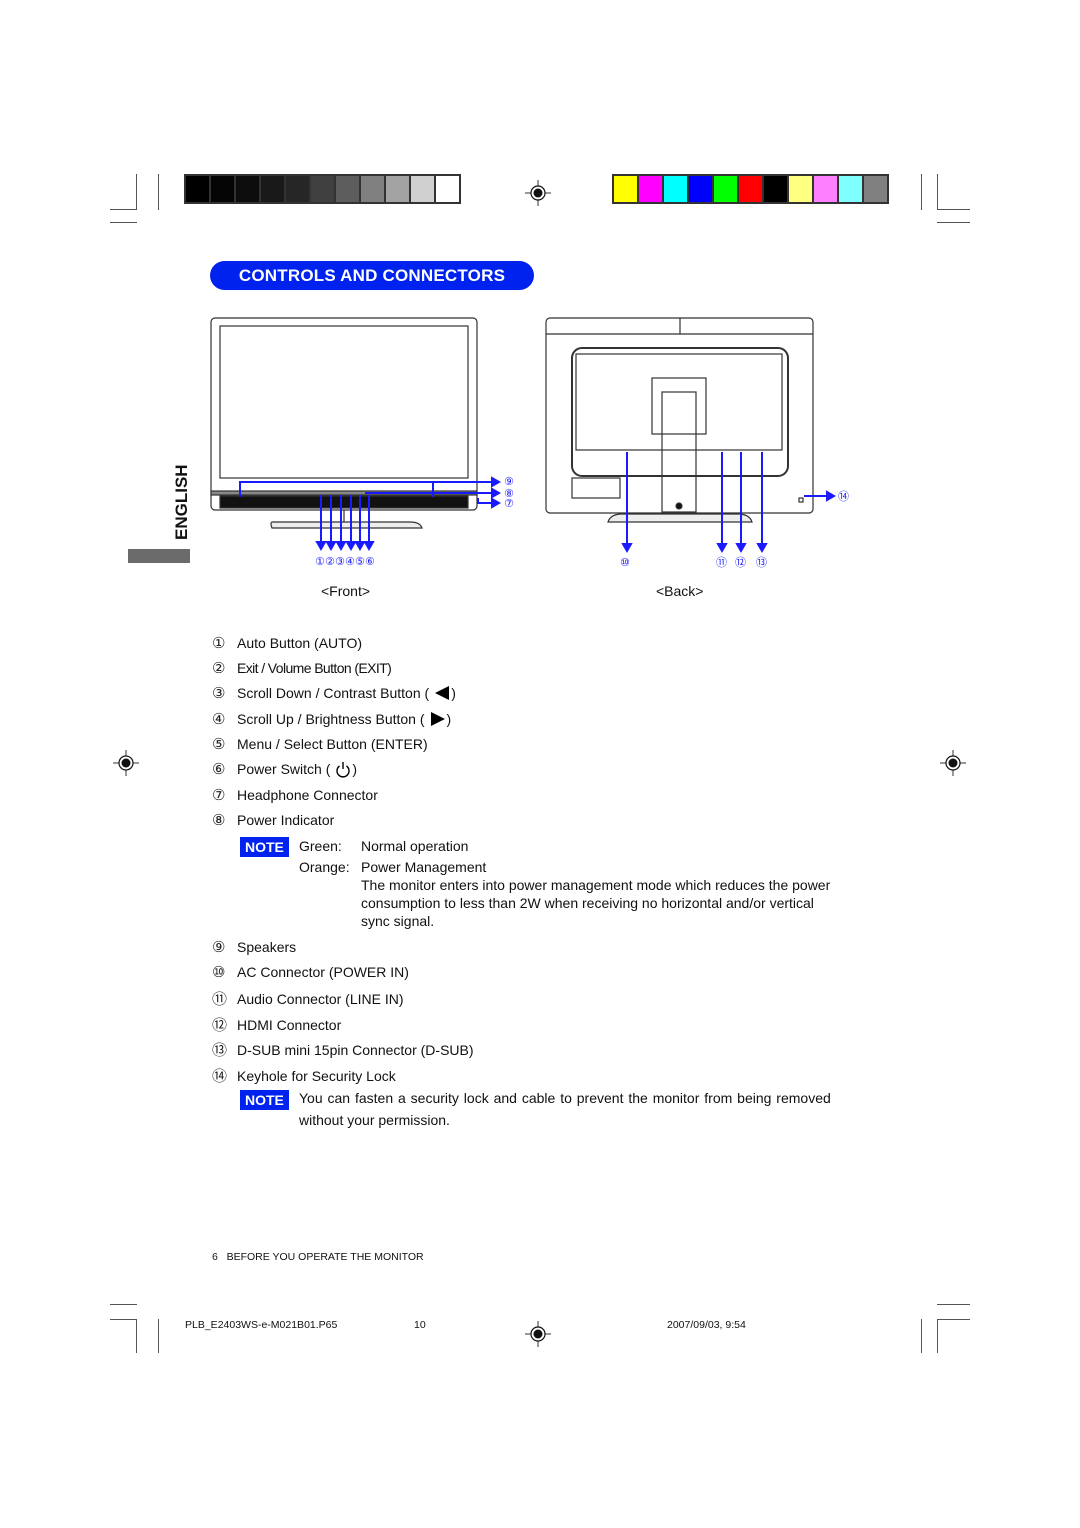  I want to click on print-file-name: PLB_E2403WS-e-M021B01.P65, so click(261, 1325).